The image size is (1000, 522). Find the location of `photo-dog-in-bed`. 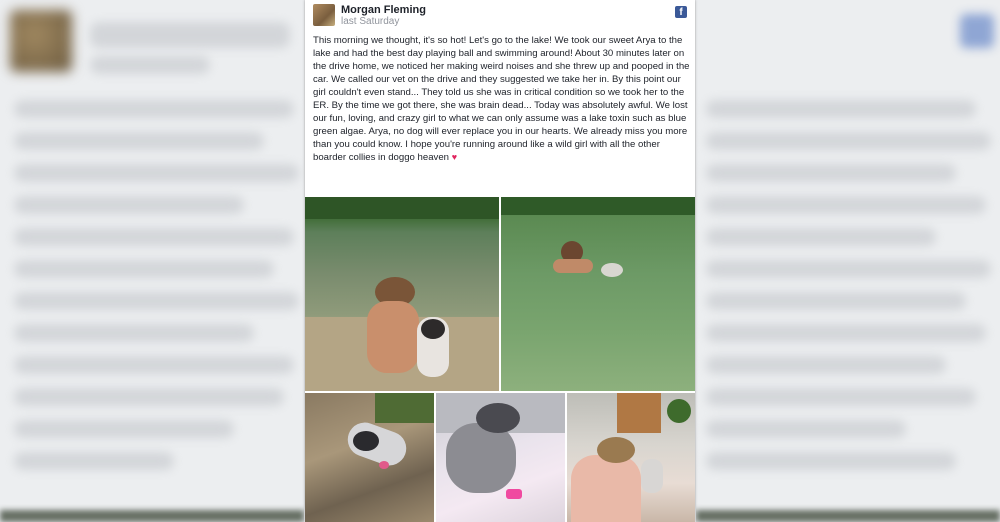

photo-dog-in-bed is located at coordinates (500, 457).